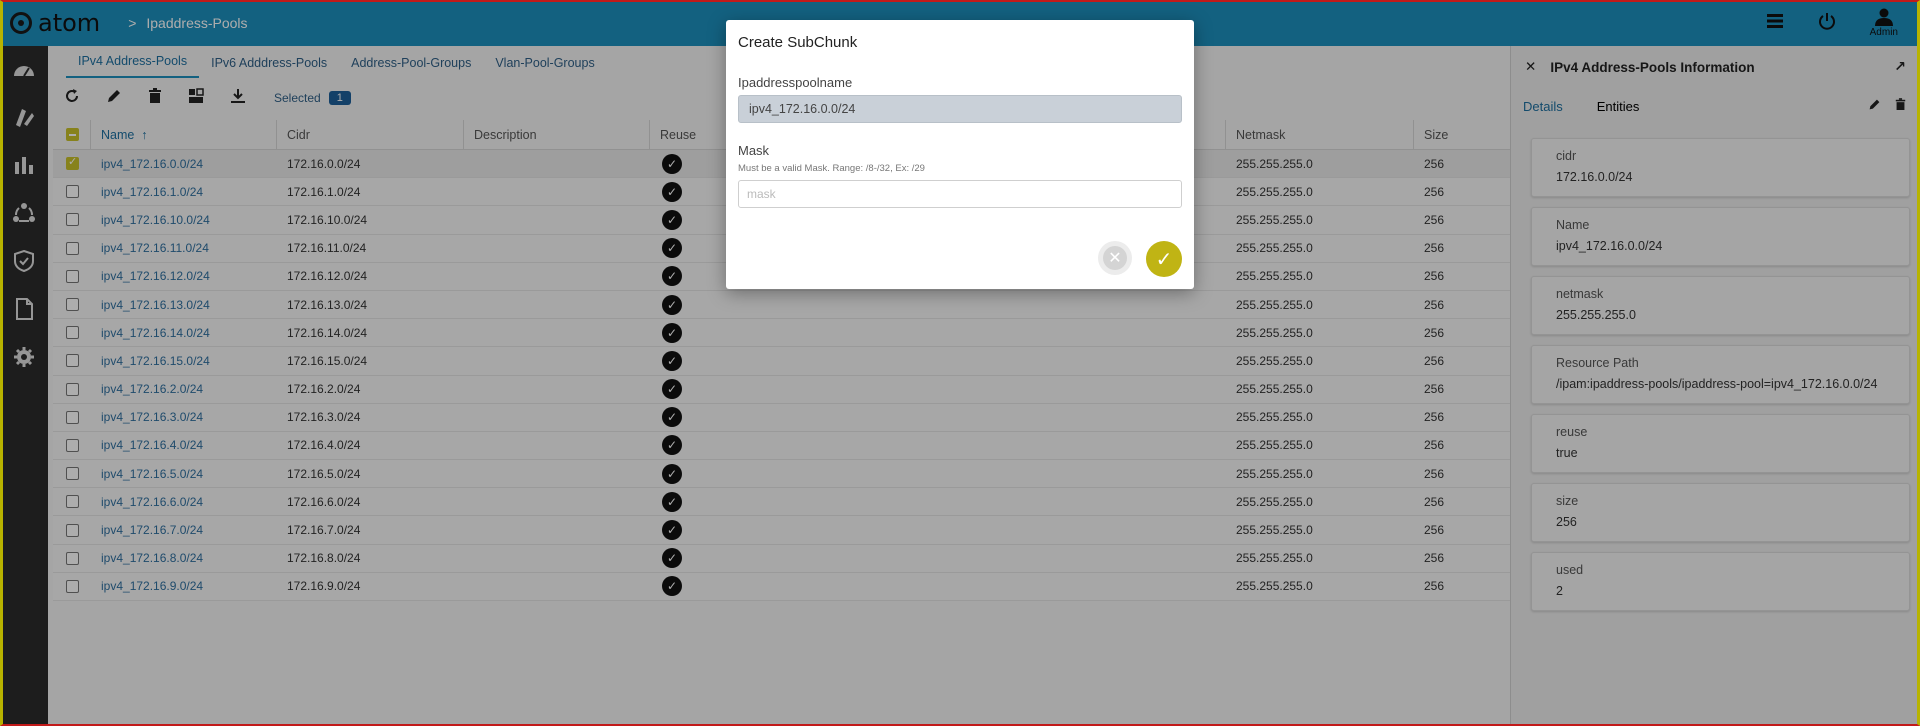 The image size is (1920, 726). I want to click on submit-button: ✓, so click(1164, 259).